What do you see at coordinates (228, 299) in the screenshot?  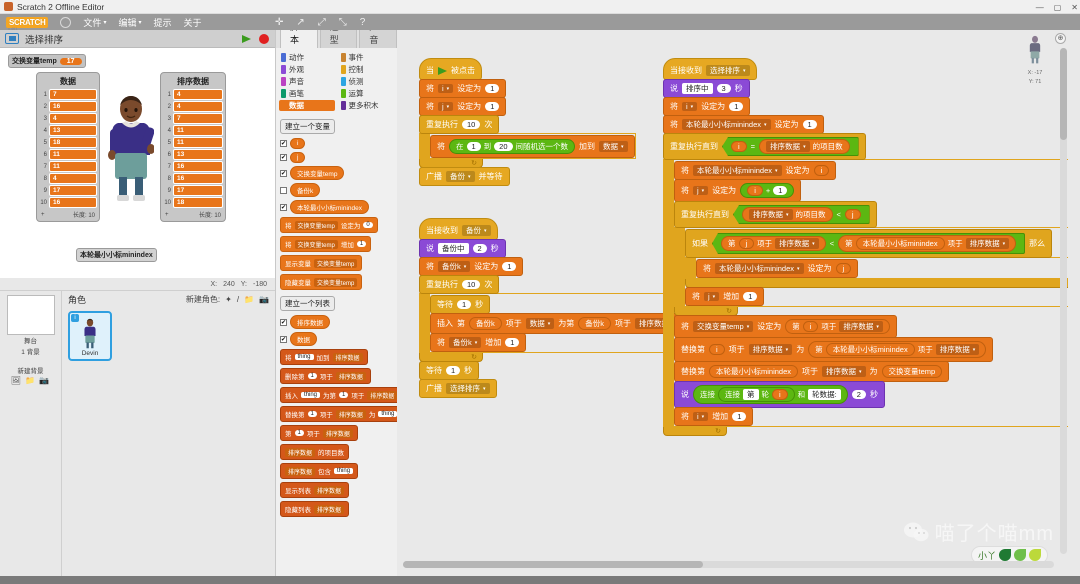 I see `sprite-library-icon: ✦` at bounding box center [228, 299].